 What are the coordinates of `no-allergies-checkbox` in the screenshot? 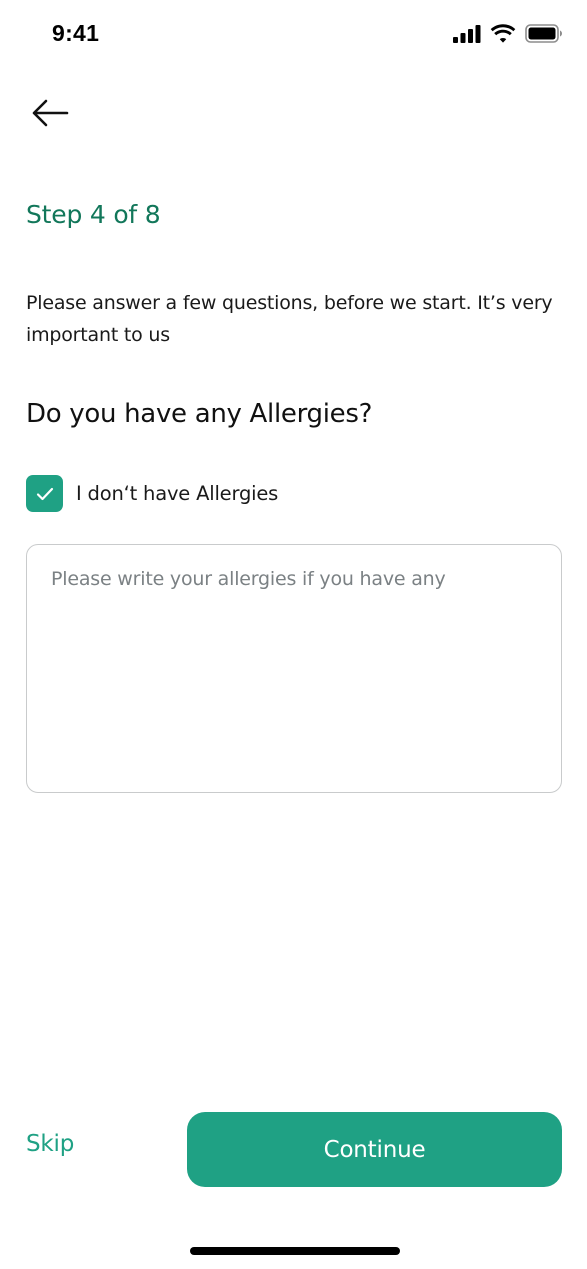 It's located at (44, 493).